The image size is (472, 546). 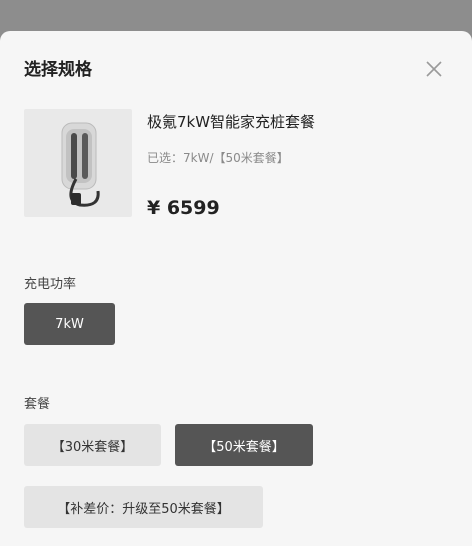 I want to click on sheet-title: 选择规格, so click(x=58, y=70).